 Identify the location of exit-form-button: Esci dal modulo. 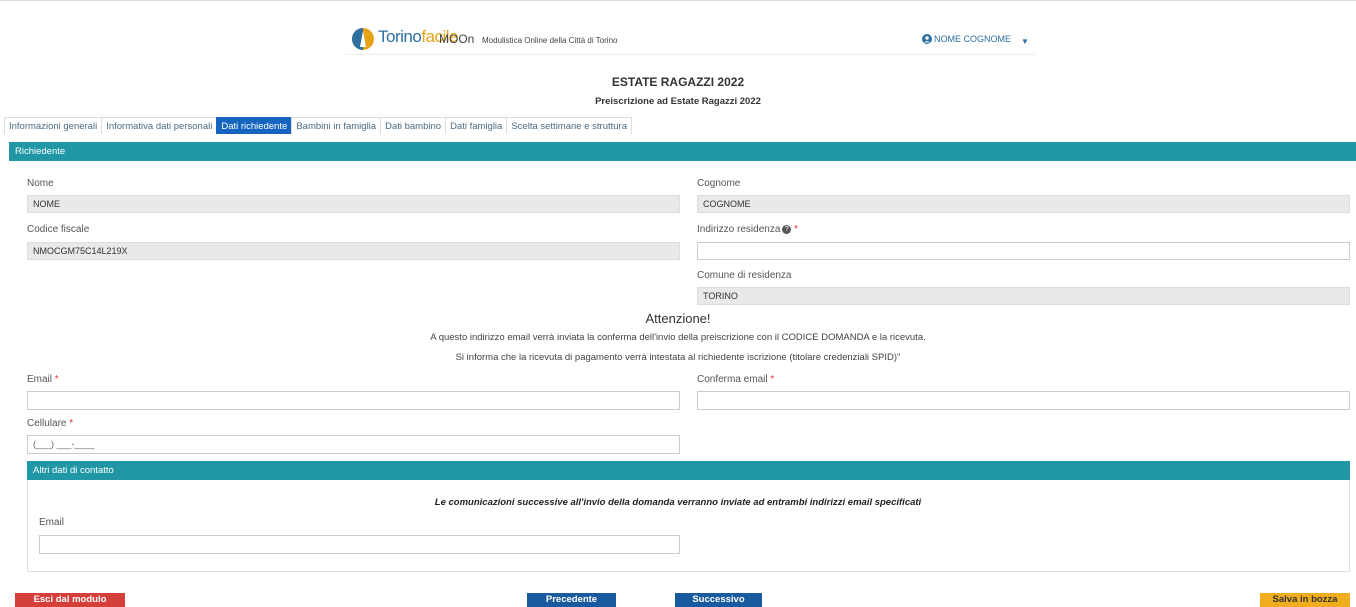
(70, 600).